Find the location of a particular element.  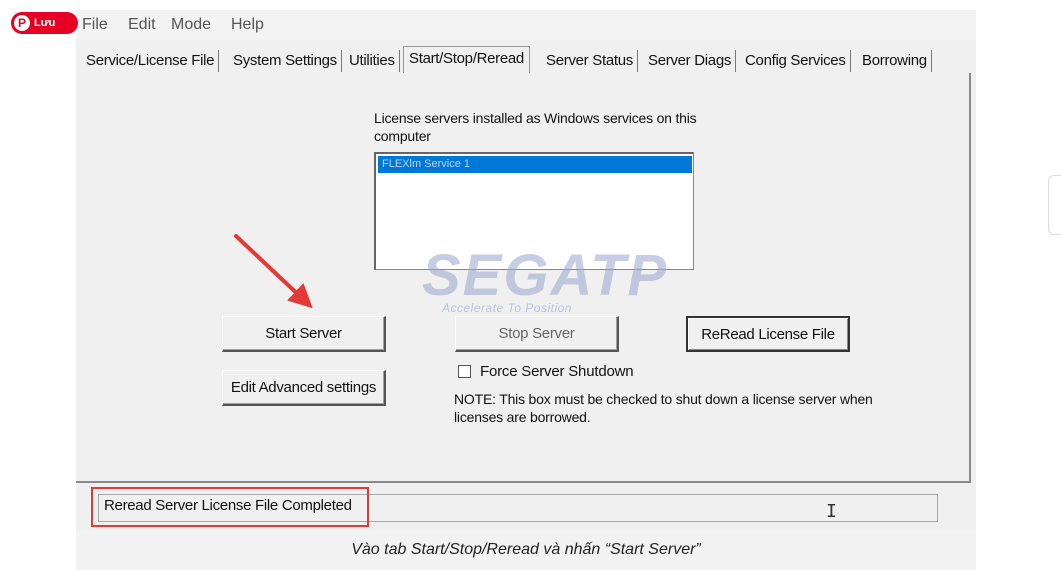

arrow-line is located at coordinates (273, 271).